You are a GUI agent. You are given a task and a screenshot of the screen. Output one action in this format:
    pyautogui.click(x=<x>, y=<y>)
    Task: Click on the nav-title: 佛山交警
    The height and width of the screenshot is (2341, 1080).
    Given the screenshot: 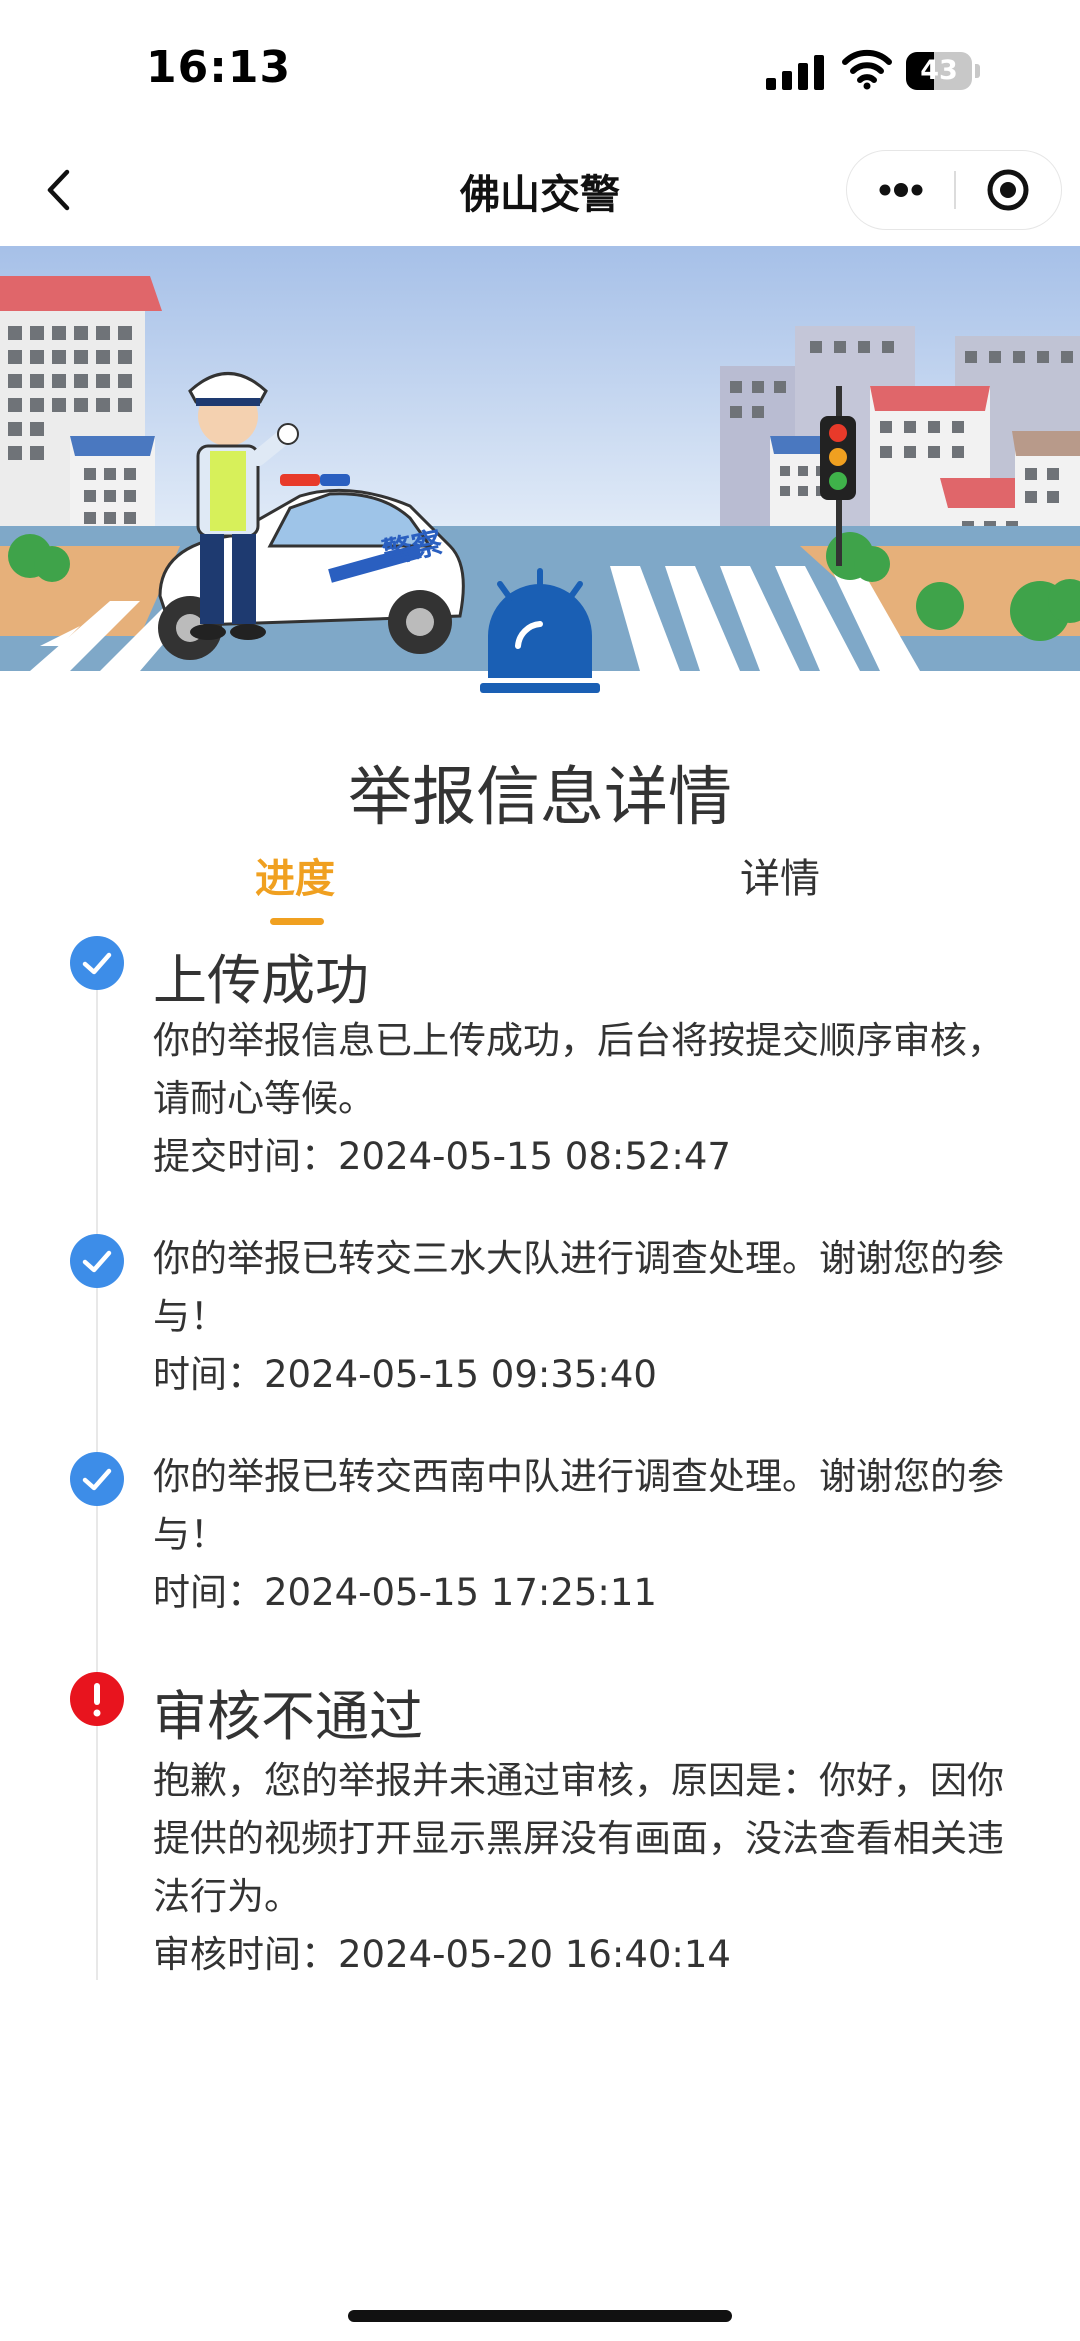 What is the action you would take?
    pyautogui.click(x=540, y=195)
    